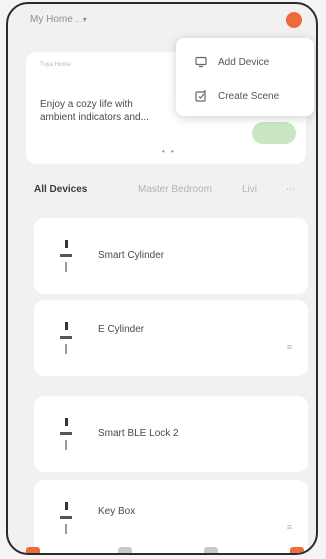 Image resolution: width=326 pixels, height=559 pixels. Describe the element at coordinates (201, 62) in the screenshot. I see `add-device-icon` at that location.